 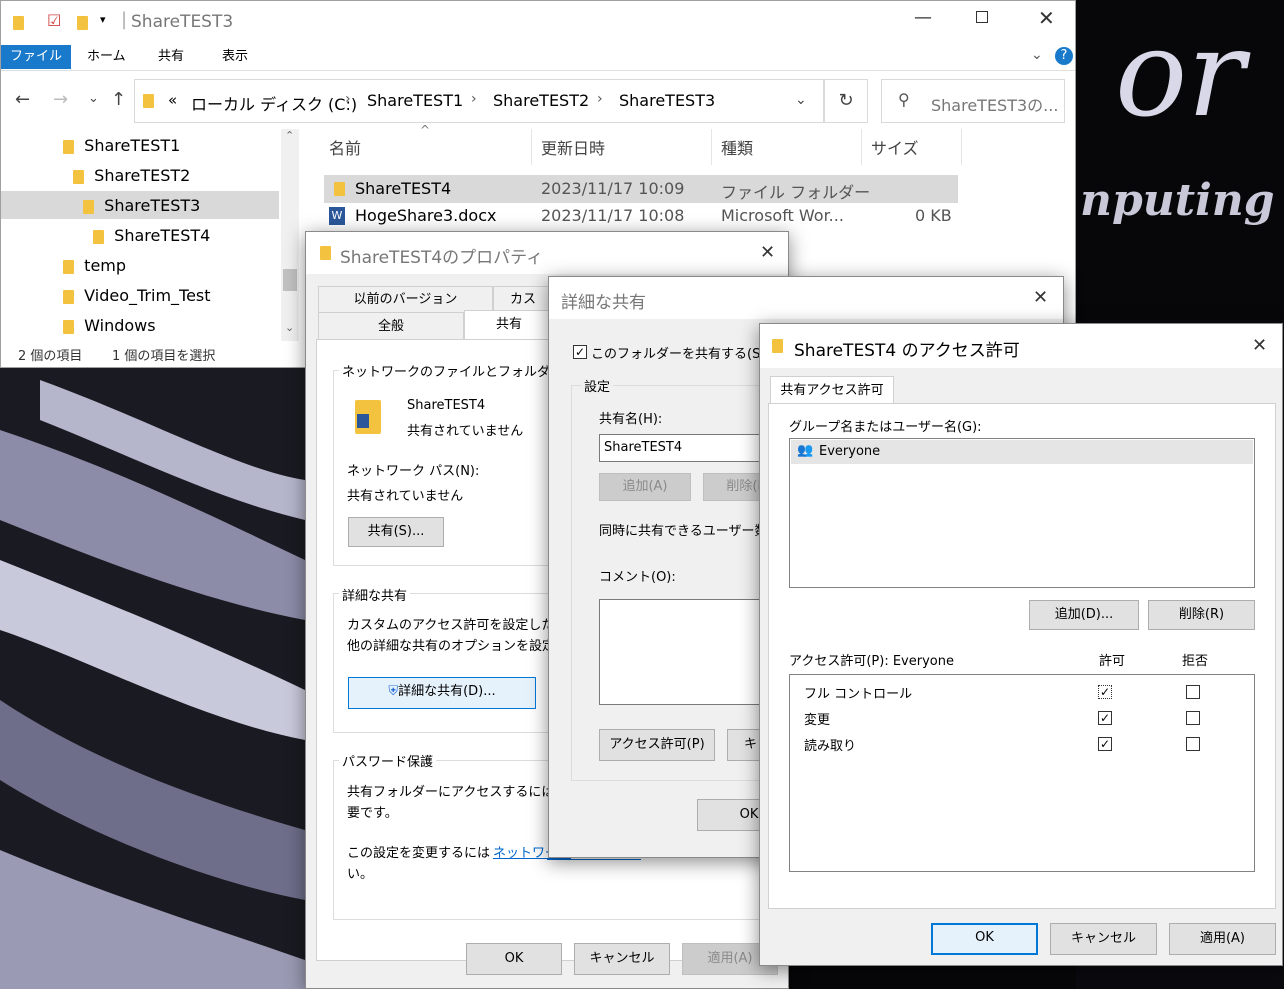 What do you see at coordinates (597, 385) in the screenshot?
I see `group-title: 設定` at bounding box center [597, 385].